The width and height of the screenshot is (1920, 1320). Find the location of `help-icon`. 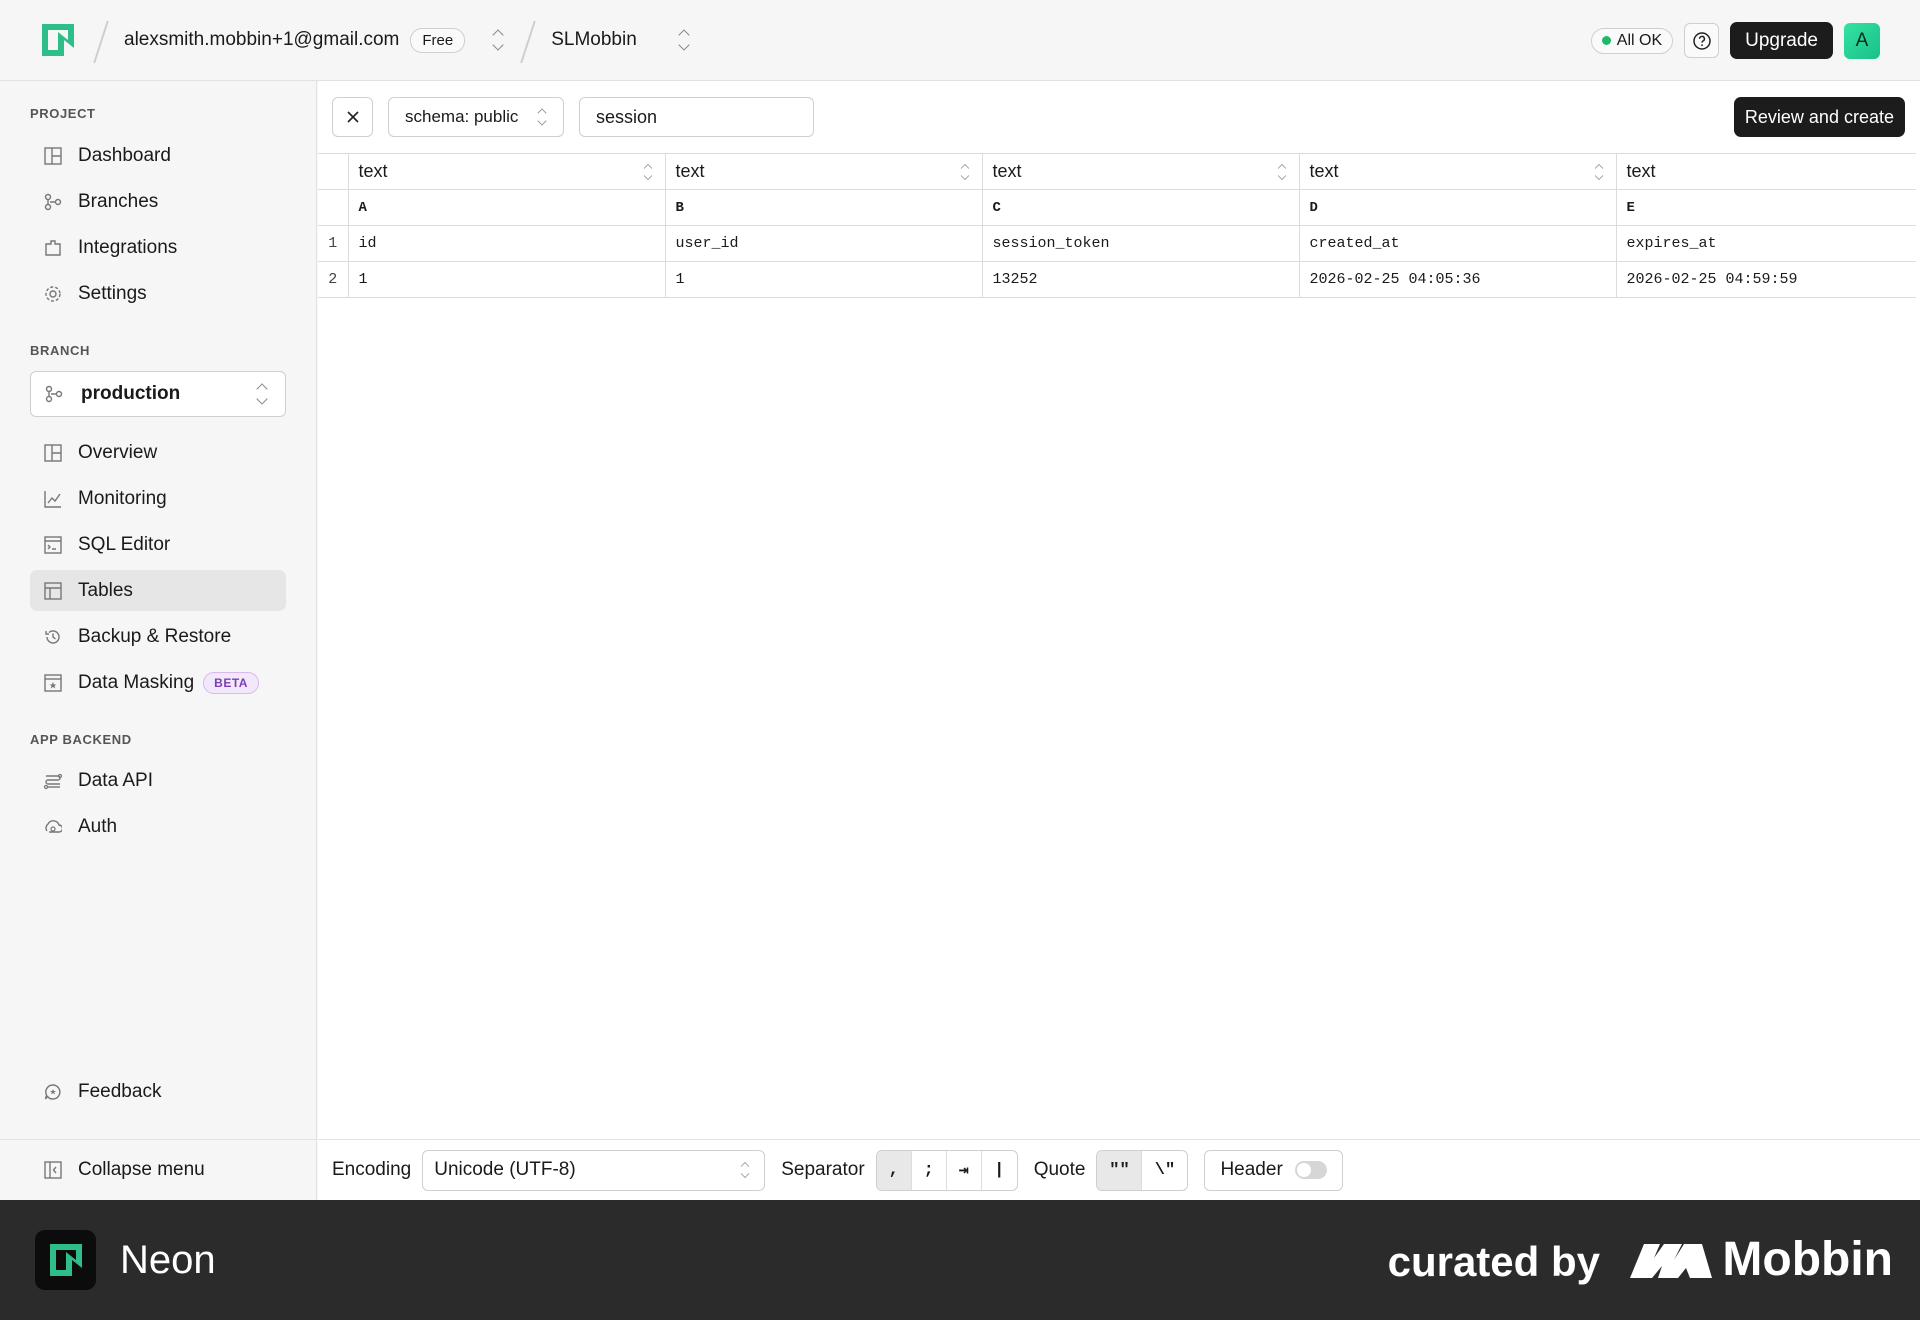

help-icon is located at coordinates (1701, 40).